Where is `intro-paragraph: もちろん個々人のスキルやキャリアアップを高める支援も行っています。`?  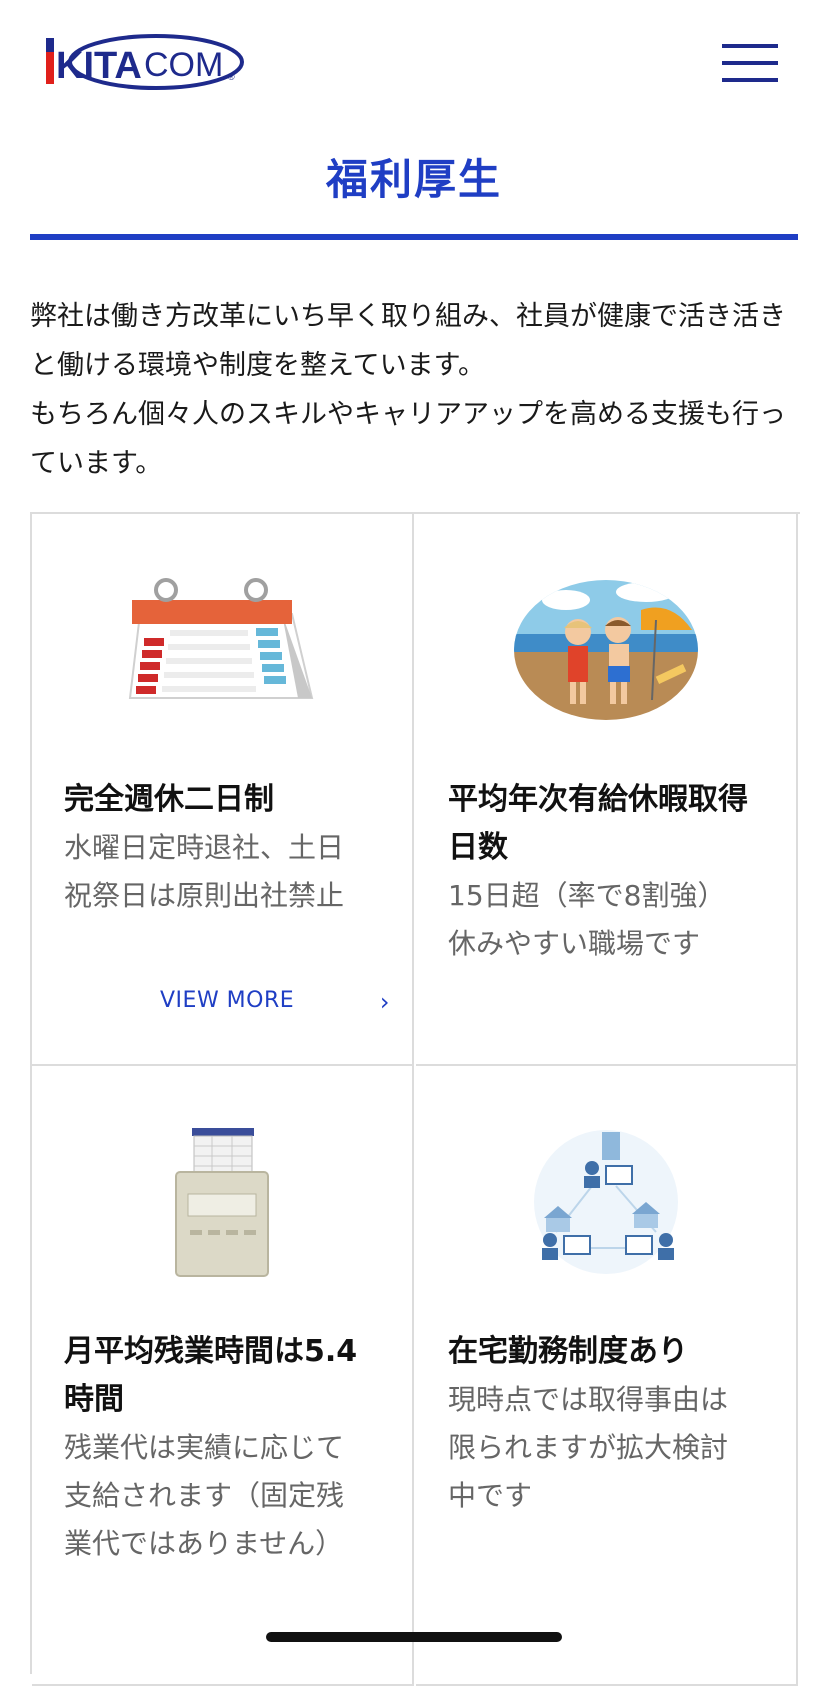 intro-paragraph: もちろん個々人のスキルやキャリアアップを高める支援も行っています。 is located at coordinates (408, 439).